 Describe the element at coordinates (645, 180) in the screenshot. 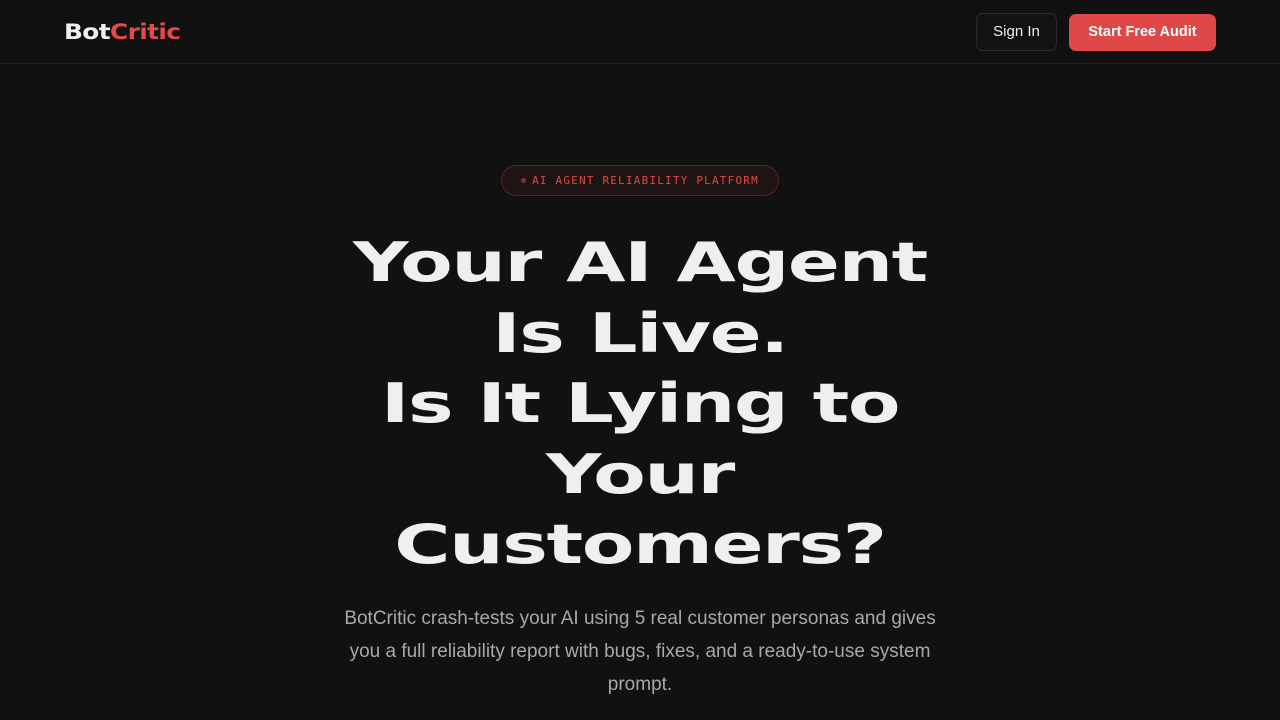

I see `badge-text: AI AGENT RELIABILITY PLATFORM` at that location.